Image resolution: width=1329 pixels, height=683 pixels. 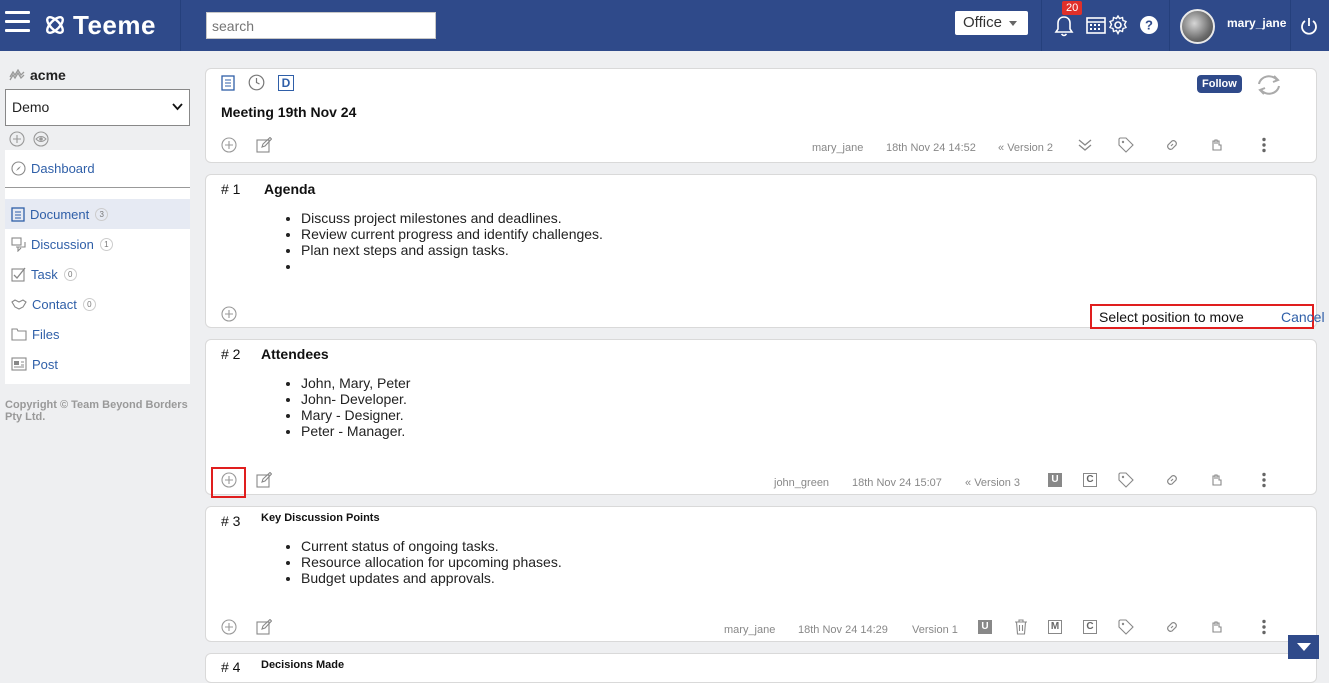 What do you see at coordinates (96, 411) in the screenshot?
I see `copyright-text: Copyright © Team Beyond Borders Pty Ltd.` at bounding box center [96, 411].